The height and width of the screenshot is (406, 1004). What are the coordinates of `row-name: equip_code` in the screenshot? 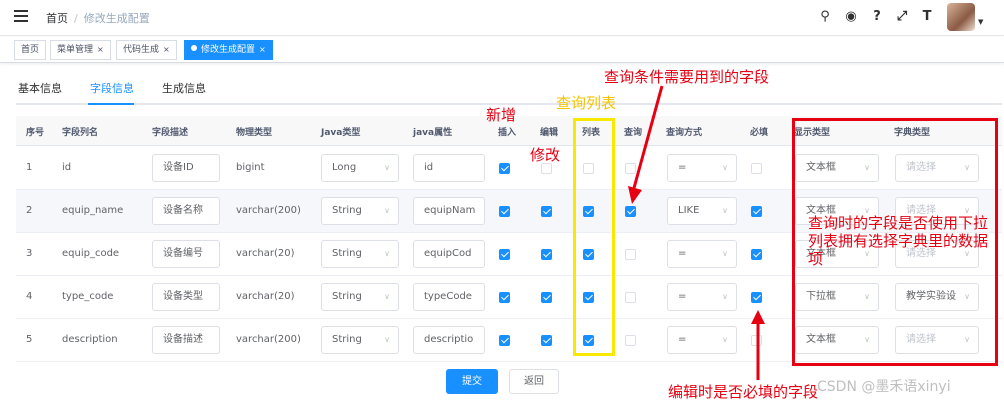 It's located at (91, 253).